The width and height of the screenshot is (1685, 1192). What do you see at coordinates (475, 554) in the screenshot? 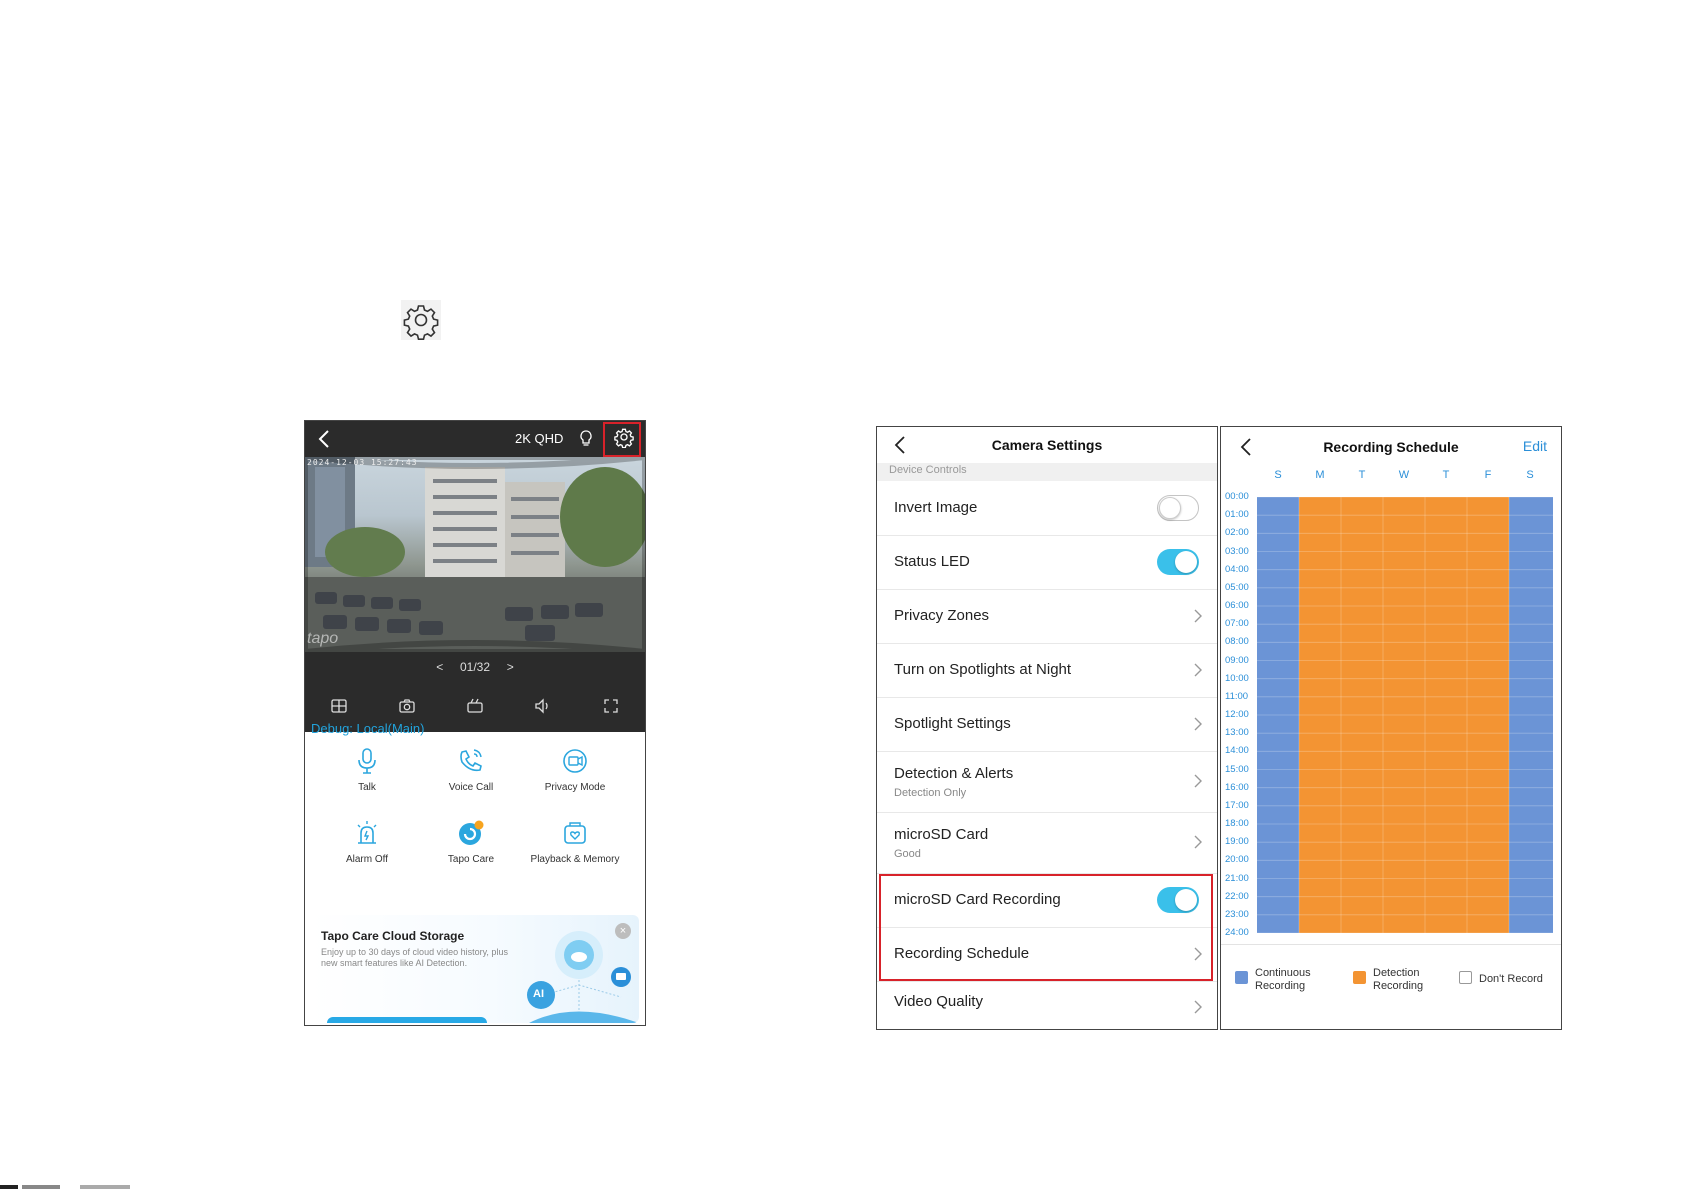
I see `camera-video-feed: 2024-12-03 15:27:43 tapo` at bounding box center [475, 554].